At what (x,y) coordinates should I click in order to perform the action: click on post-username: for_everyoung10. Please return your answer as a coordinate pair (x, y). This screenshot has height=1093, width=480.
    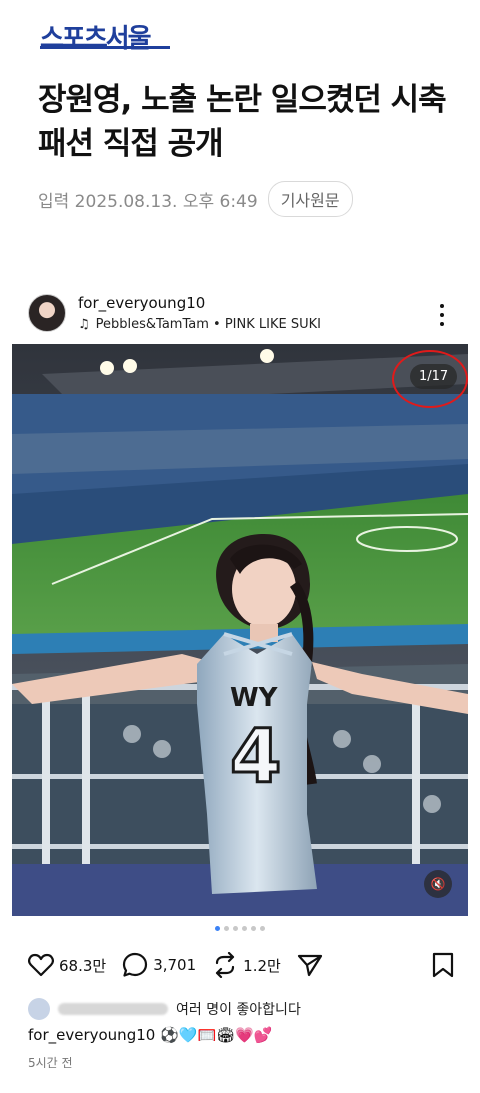
    Looking at the image, I should click on (141, 303).